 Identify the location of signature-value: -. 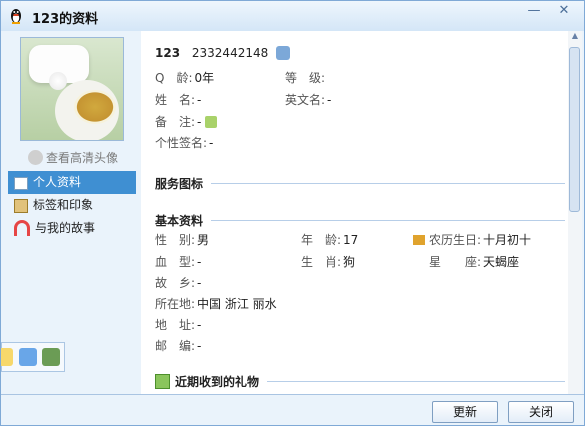
(211, 143).